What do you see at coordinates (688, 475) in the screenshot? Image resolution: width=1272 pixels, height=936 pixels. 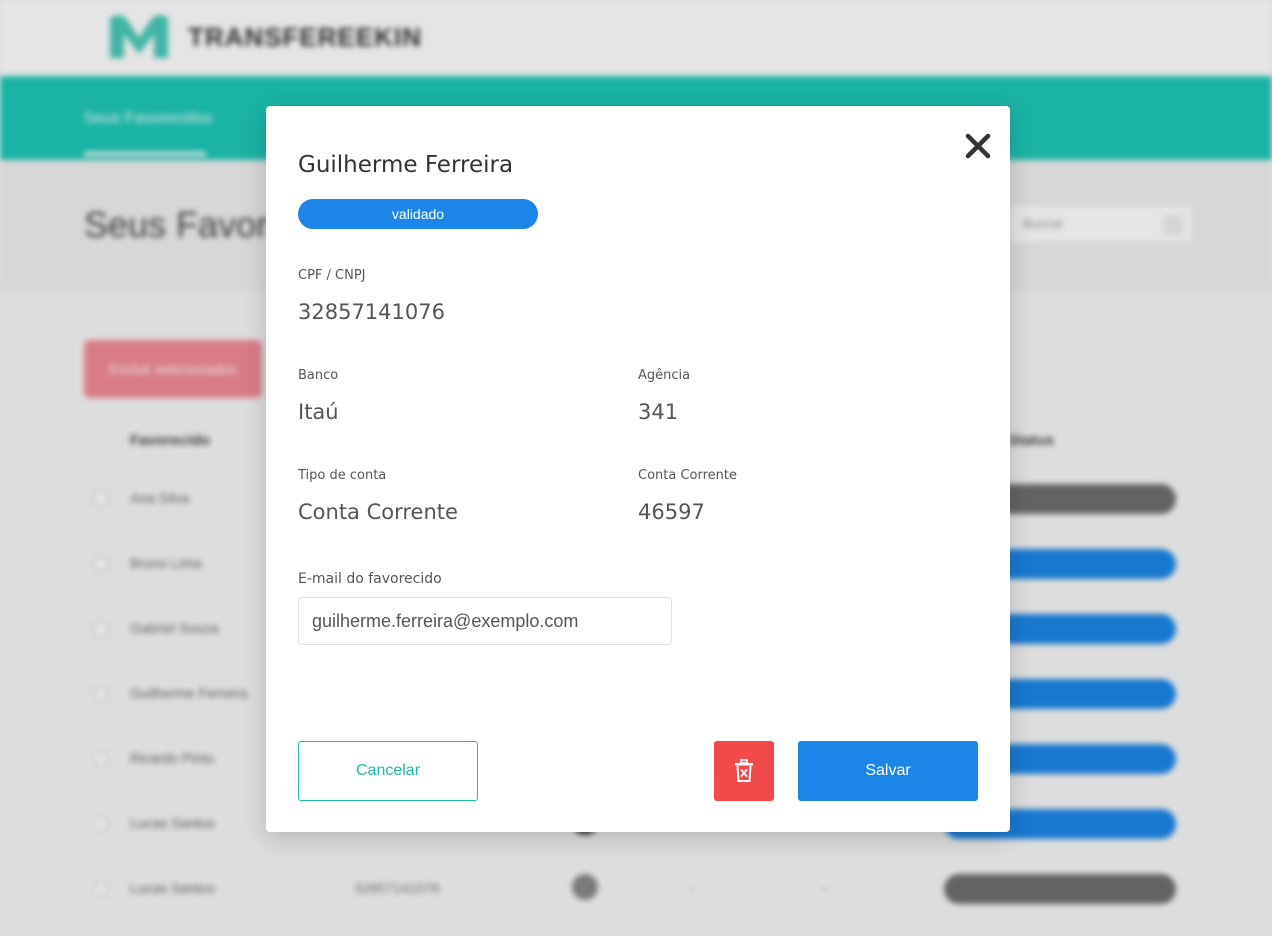 I see `account-label: Conta Corrente` at bounding box center [688, 475].